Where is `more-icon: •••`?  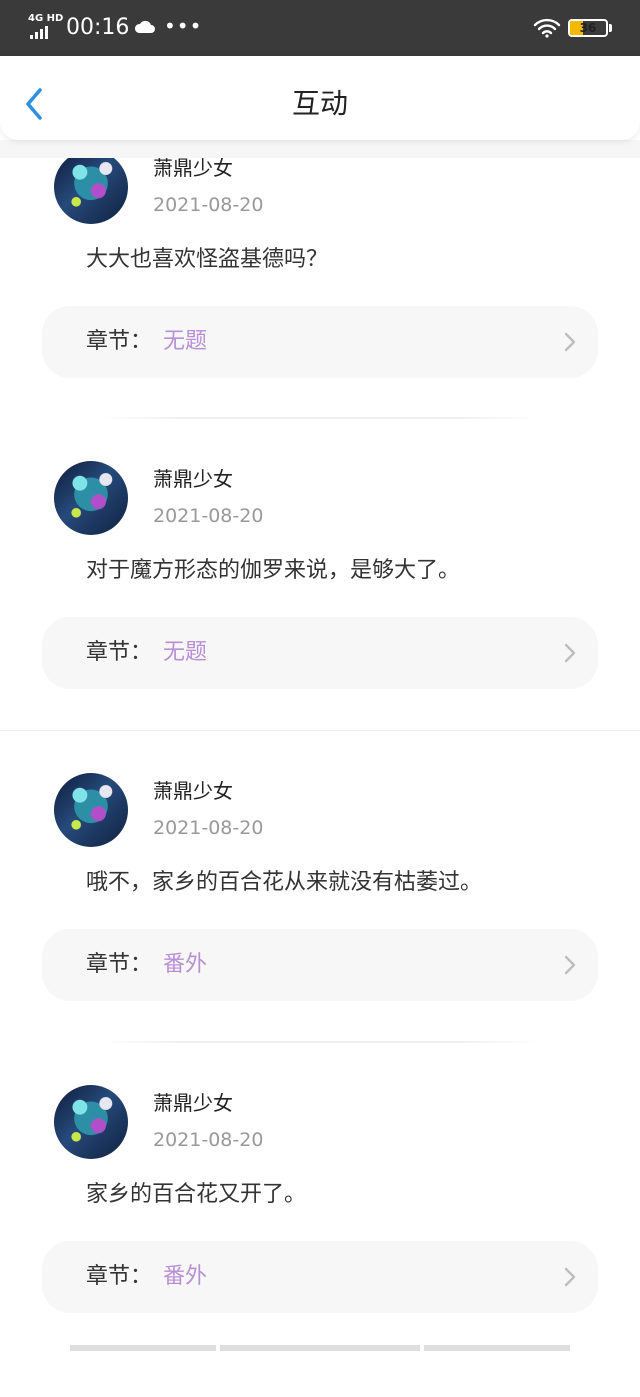
more-icon: ••• is located at coordinates (183, 26).